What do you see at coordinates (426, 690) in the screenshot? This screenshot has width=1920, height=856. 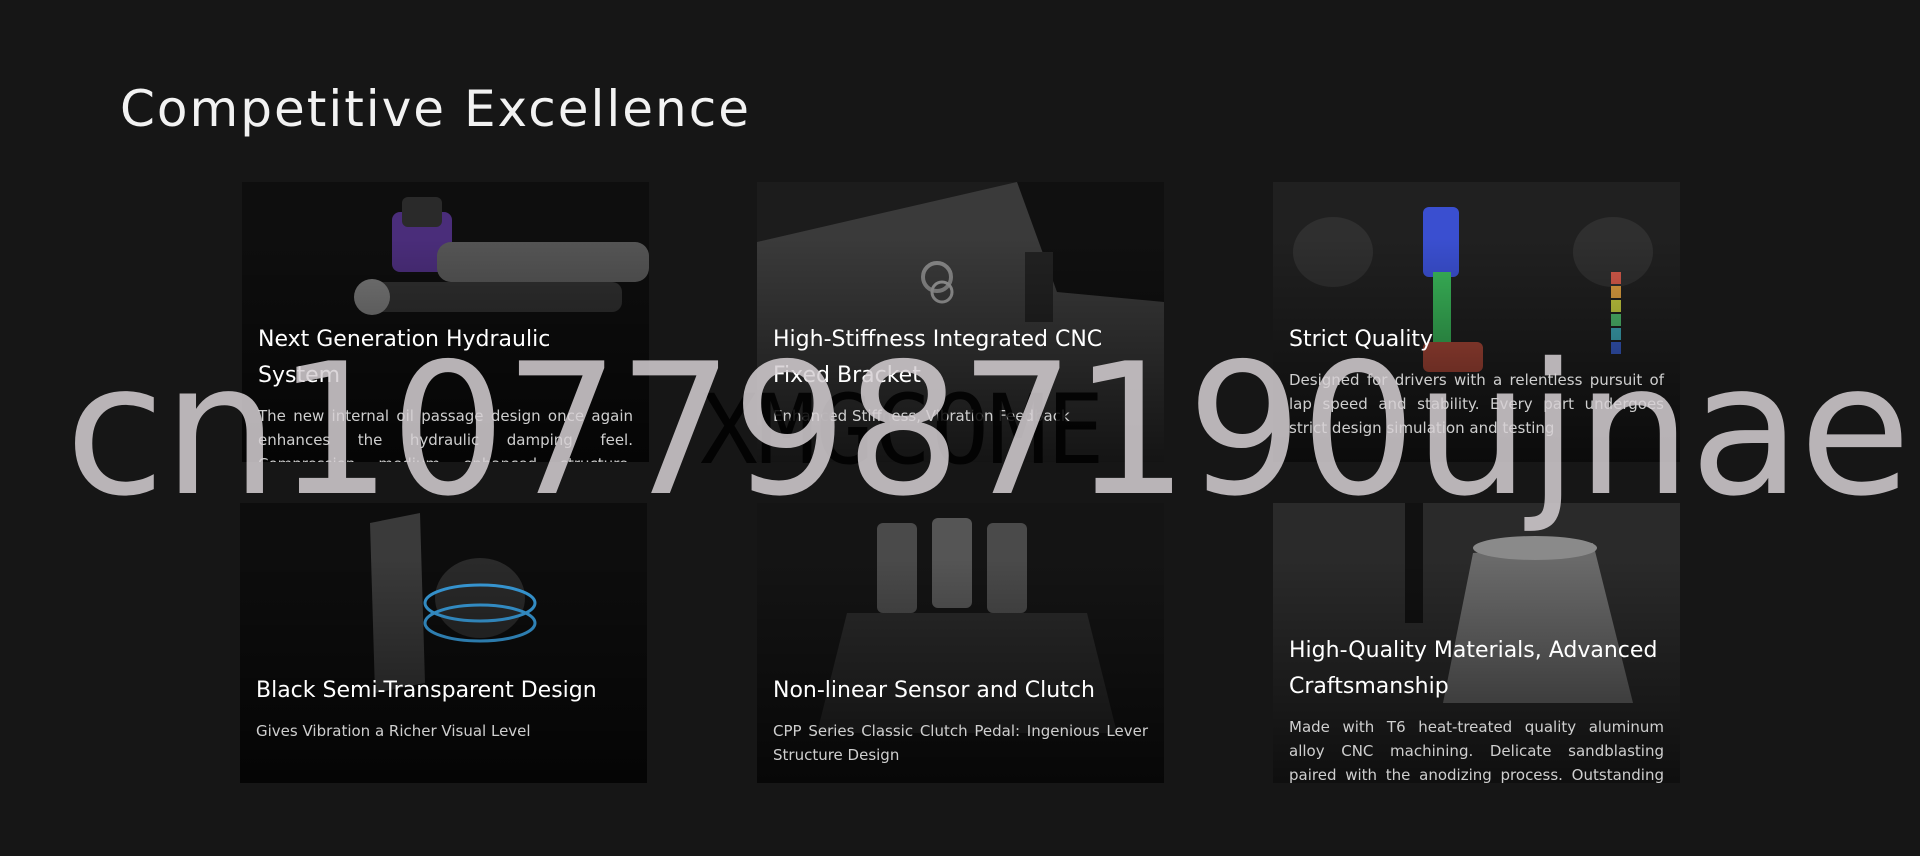 I see `card-title: Black Semi-Transparent Design` at bounding box center [426, 690].